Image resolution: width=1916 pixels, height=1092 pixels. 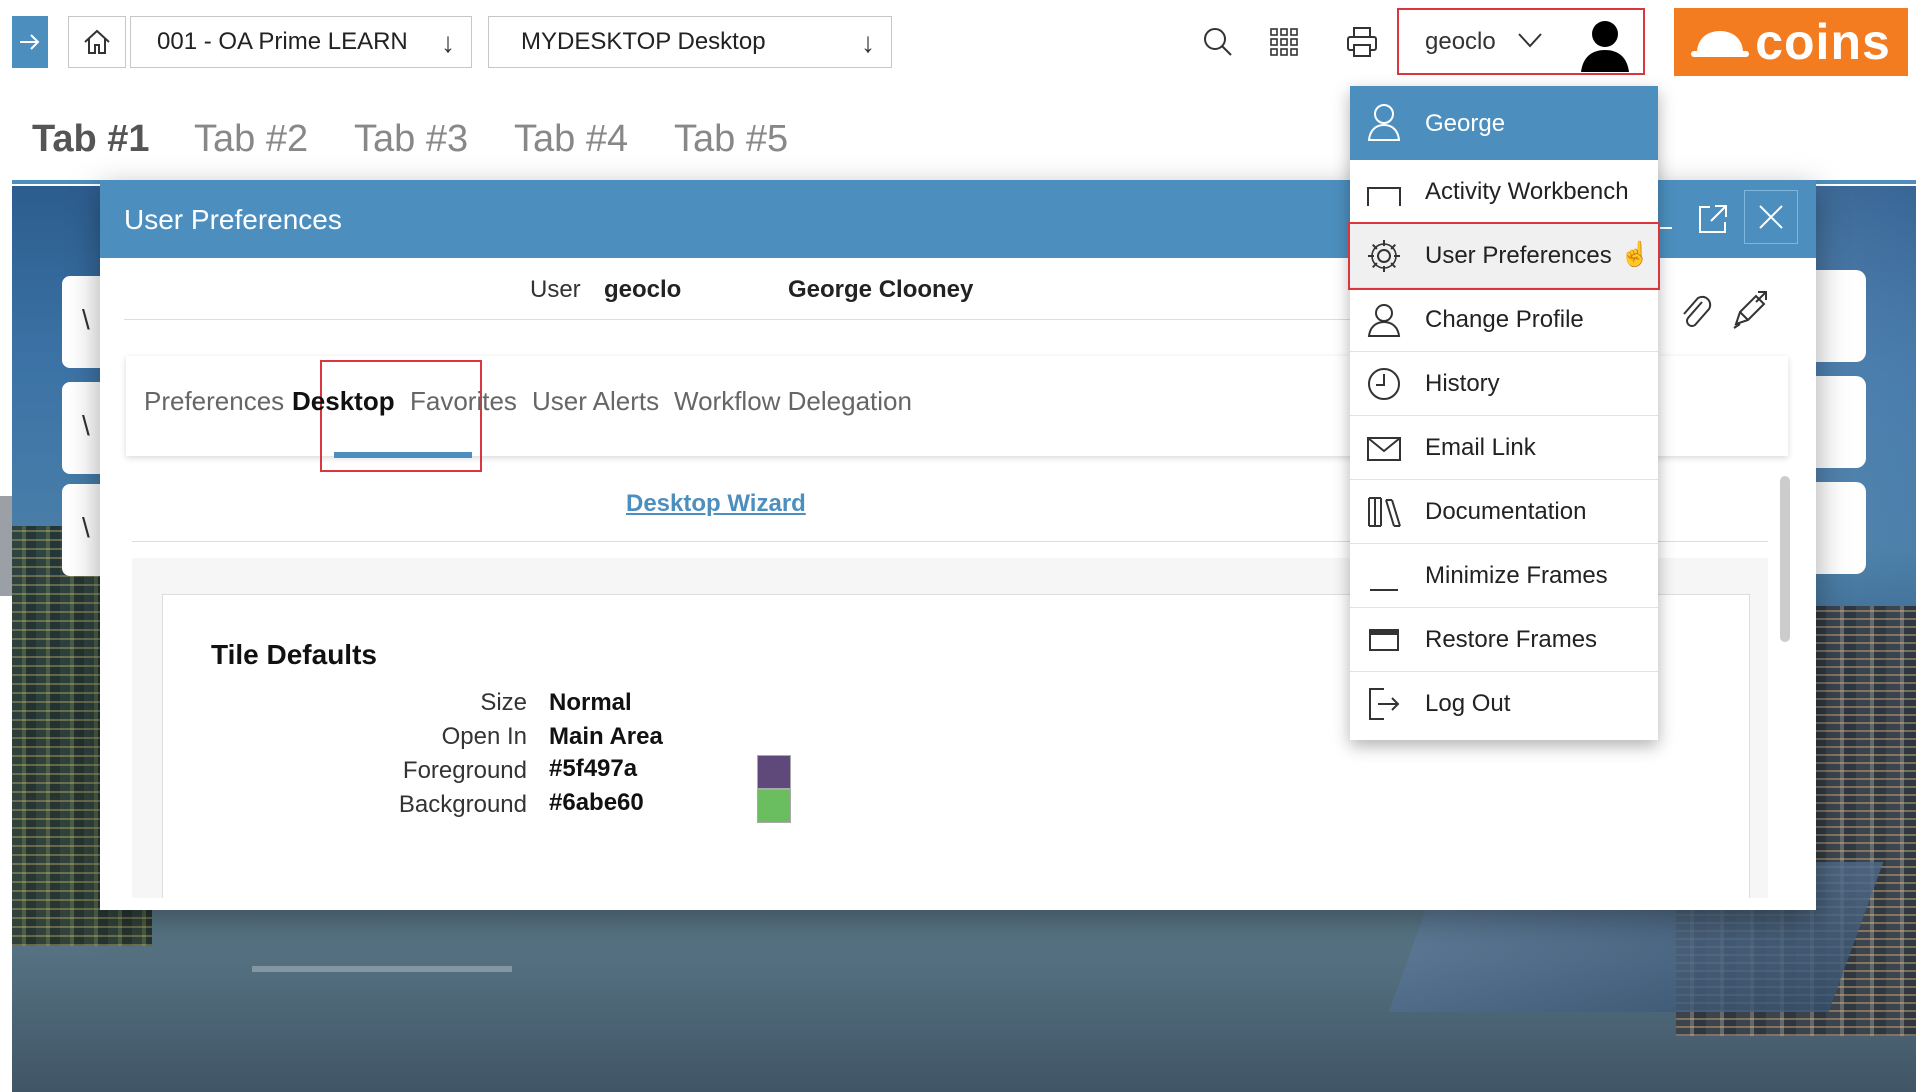 What do you see at coordinates (793, 401) in the screenshot?
I see `tab-workflow-delegation: Workflow Delegation` at bounding box center [793, 401].